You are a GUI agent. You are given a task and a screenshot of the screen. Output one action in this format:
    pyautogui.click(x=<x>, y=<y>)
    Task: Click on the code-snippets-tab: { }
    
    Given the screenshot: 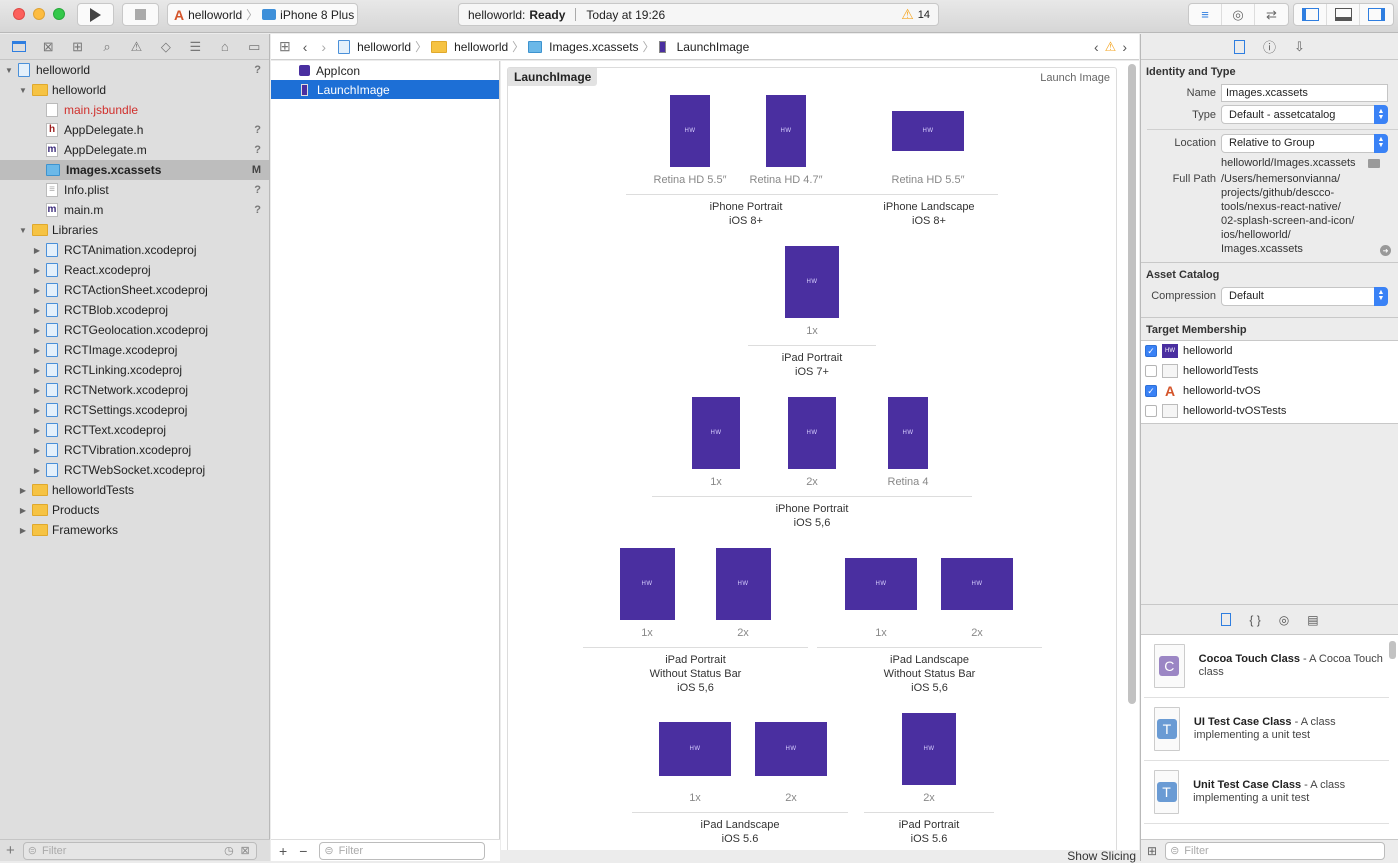 What is the action you would take?
    pyautogui.click(x=1254, y=620)
    